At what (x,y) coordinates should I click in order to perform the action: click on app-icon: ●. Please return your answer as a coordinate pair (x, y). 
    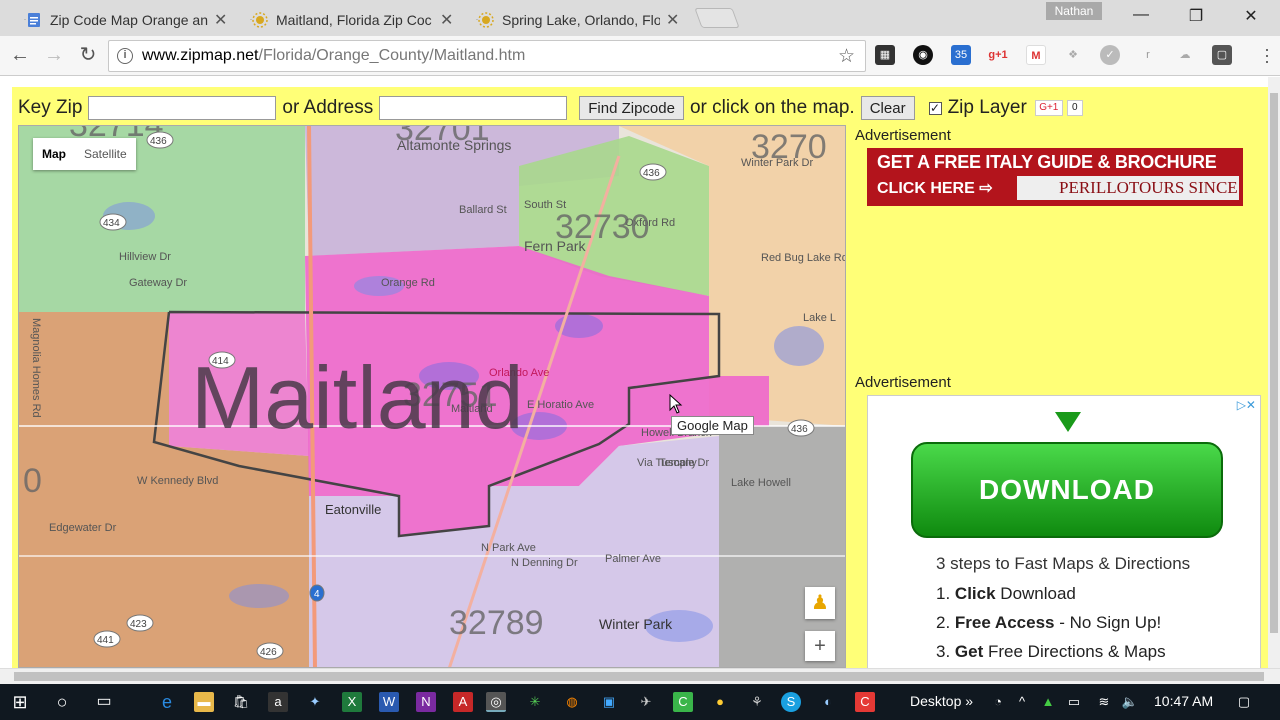
    Looking at the image, I should click on (720, 702).